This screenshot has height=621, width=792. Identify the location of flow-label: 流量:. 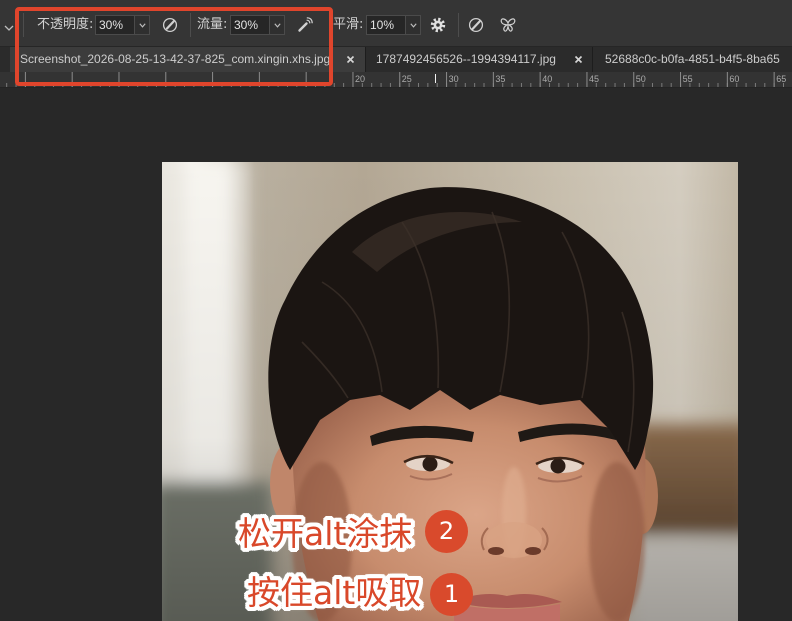
(212, 24).